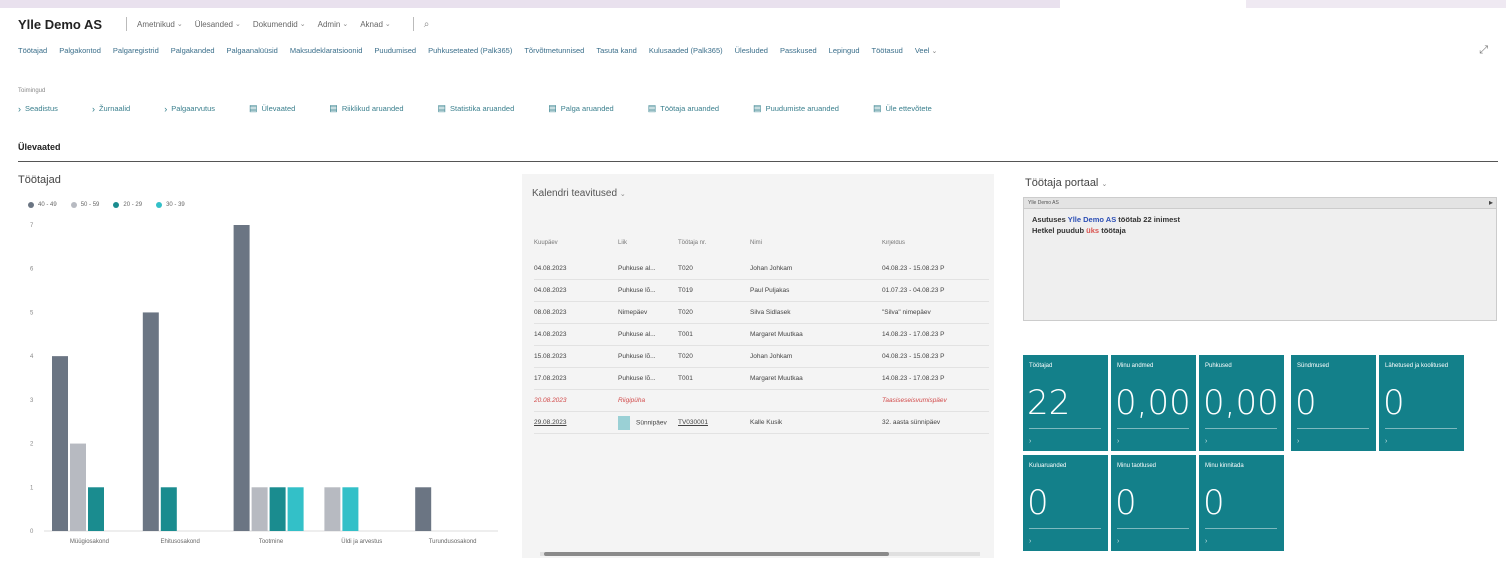  Describe the element at coordinates (116, 205) in the screenshot. I see `legend-swatch` at that location.